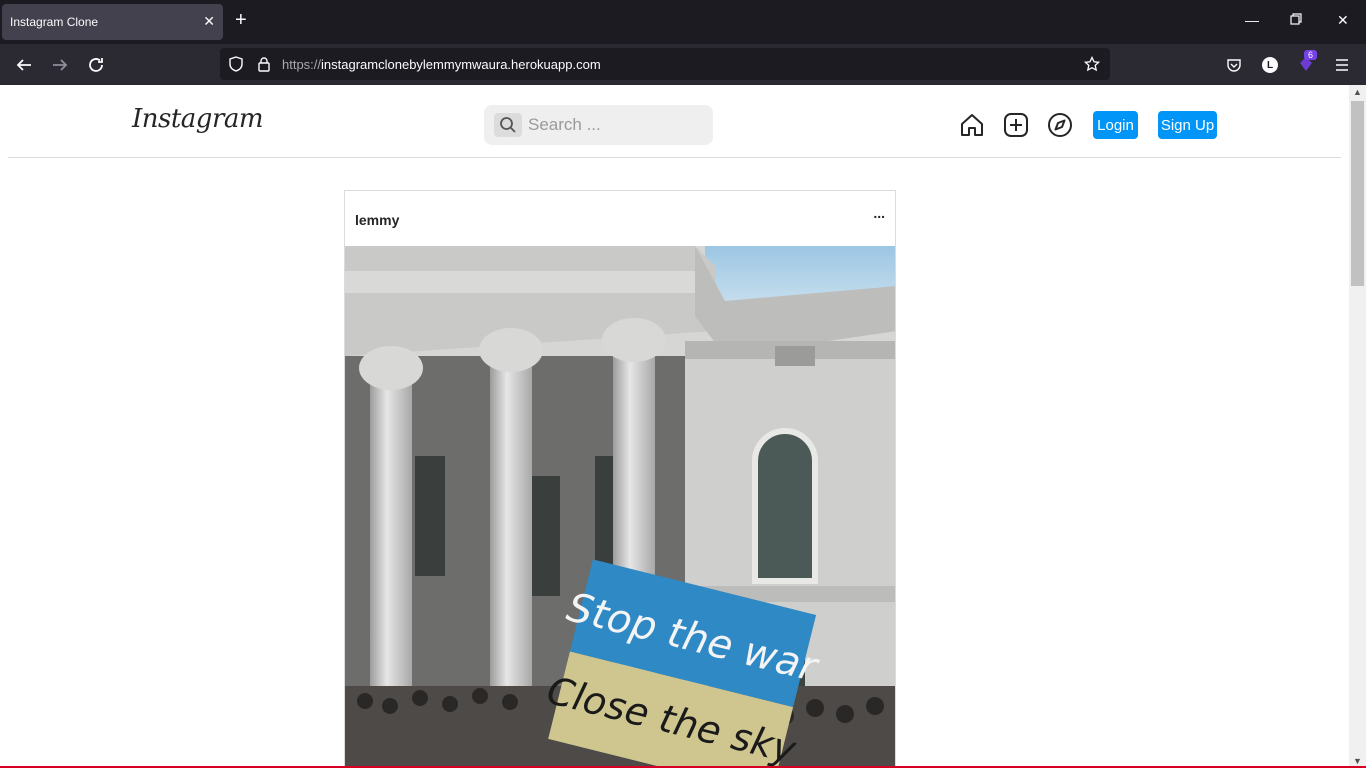  Describe the element at coordinates (60, 65) in the screenshot. I see `forward-icon` at that location.